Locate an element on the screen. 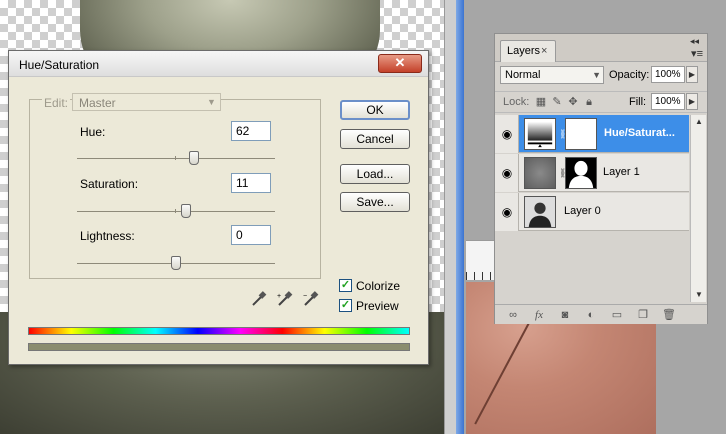 The height and width of the screenshot is (434, 726). eyedropper-minus-icon: − is located at coordinates (311, 299).